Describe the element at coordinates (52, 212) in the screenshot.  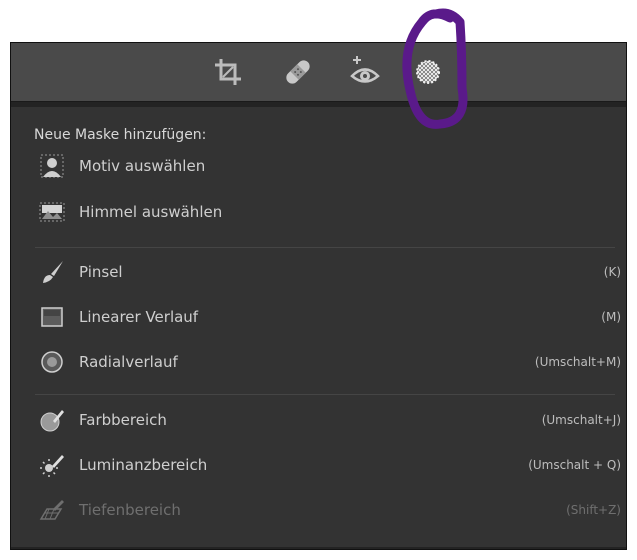
I see `select-sky-icon` at that location.